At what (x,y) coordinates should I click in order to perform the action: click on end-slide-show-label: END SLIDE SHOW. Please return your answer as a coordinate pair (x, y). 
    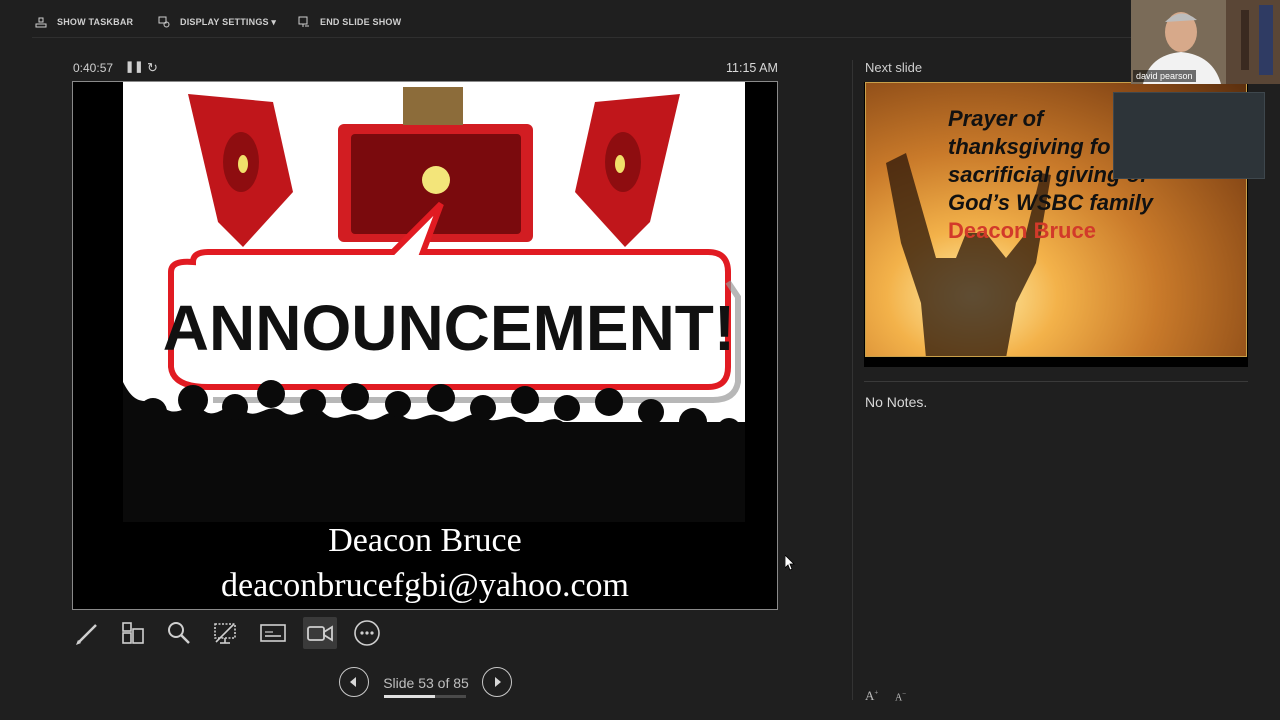
    Looking at the image, I should click on (361, 22).